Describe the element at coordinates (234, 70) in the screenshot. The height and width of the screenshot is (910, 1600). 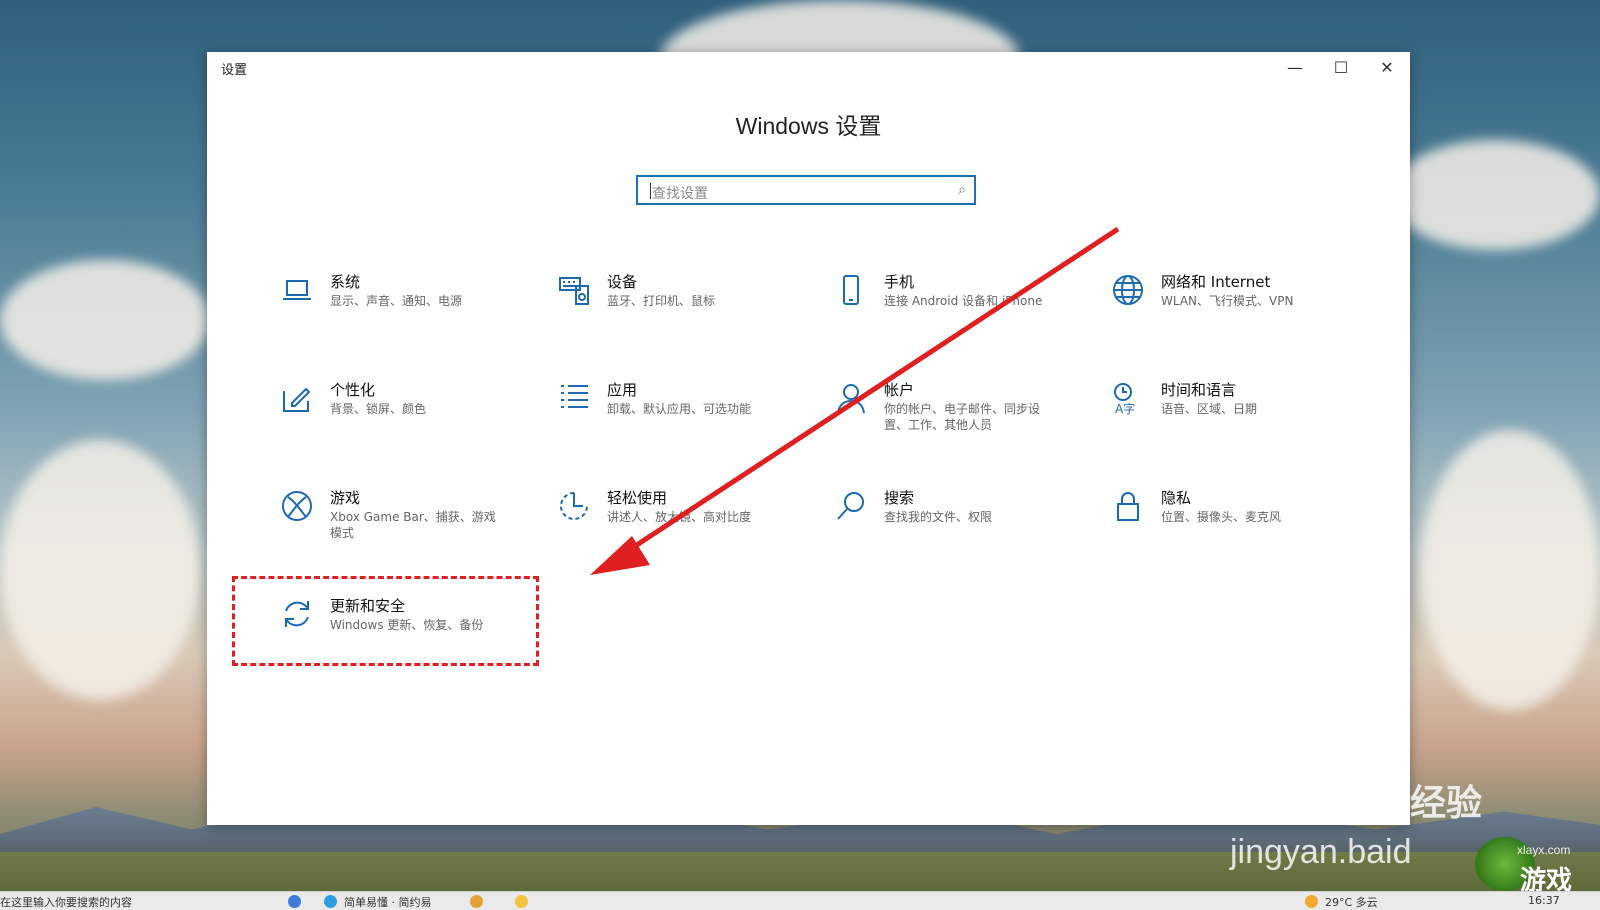
I see `window-title: 设置` at that location.